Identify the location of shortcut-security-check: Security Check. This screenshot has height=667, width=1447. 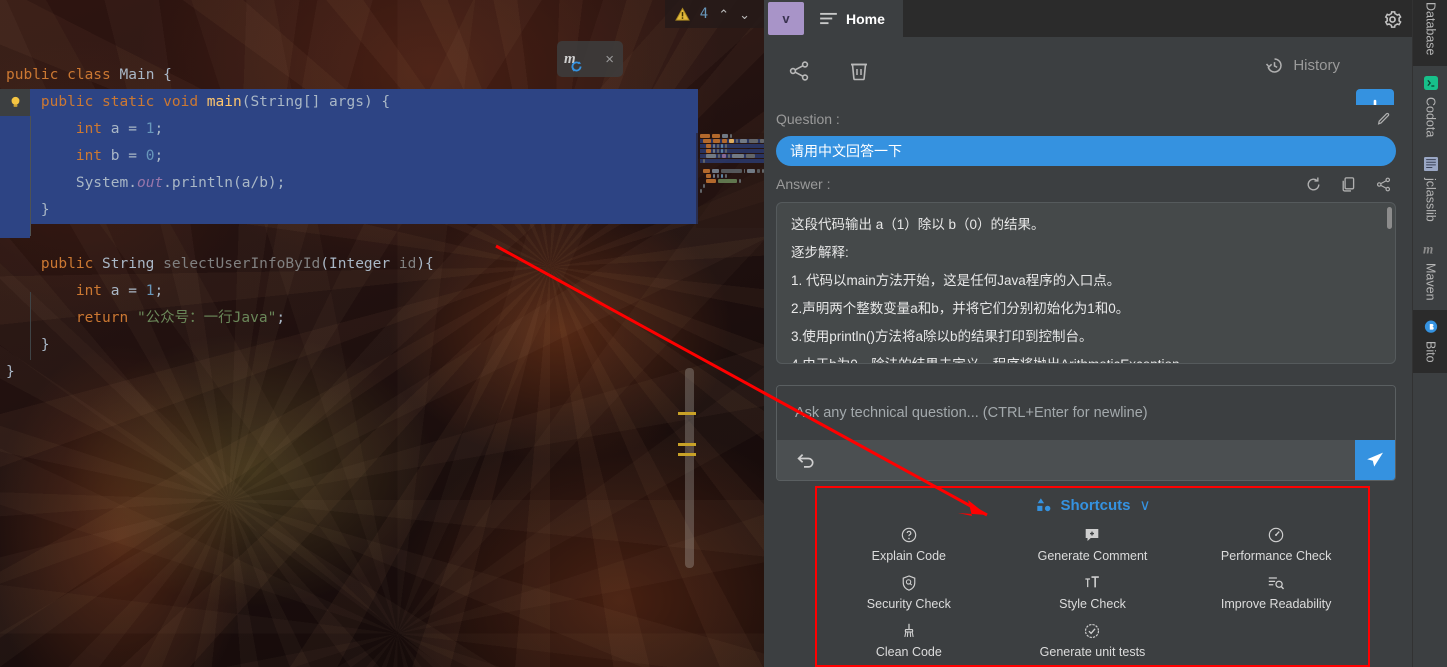
(909, 592).